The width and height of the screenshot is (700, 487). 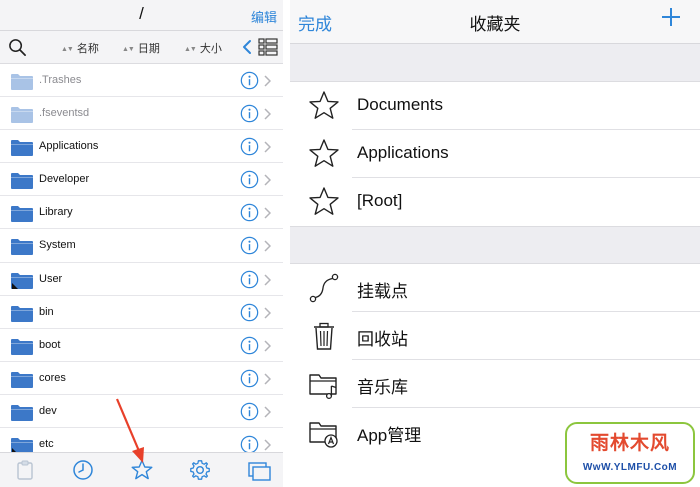 I want to click on clock-icon, so click(x=83, y=470).